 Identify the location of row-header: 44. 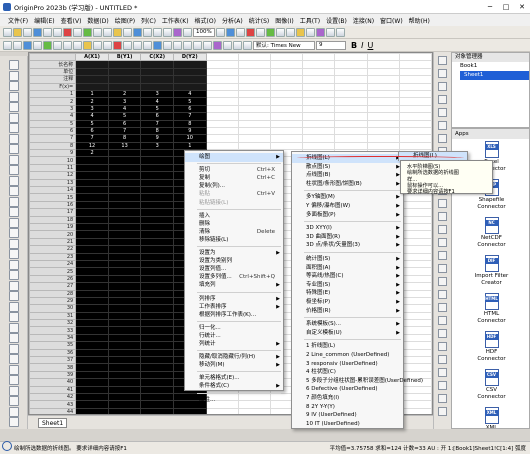
(53, 410).